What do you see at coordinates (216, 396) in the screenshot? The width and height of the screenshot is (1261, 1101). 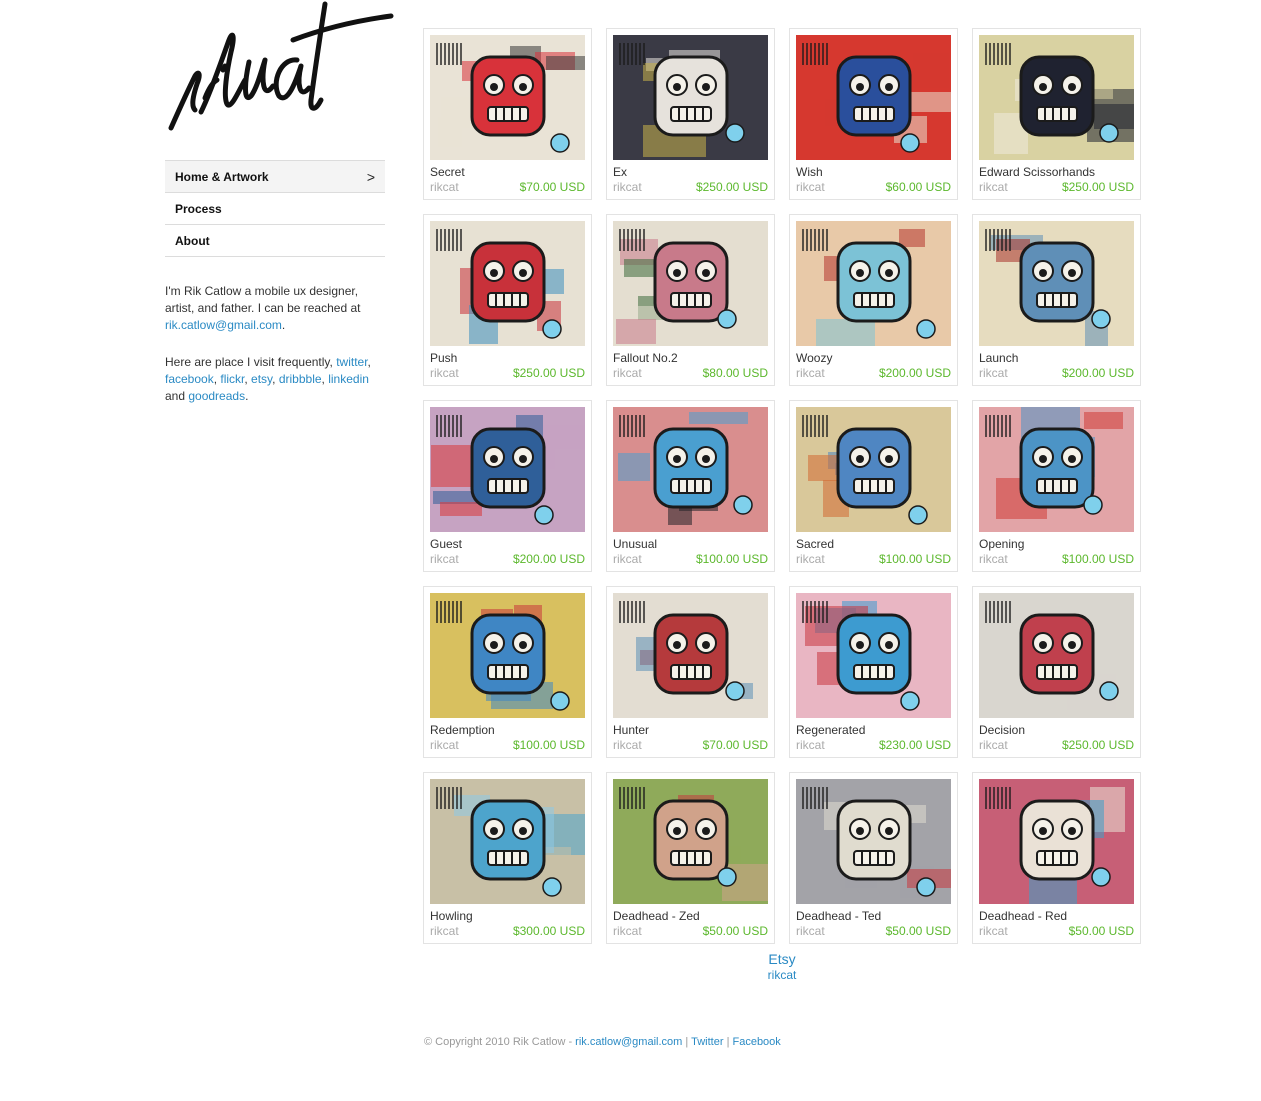 I see `link-goodreads: goodreads` at bounding box center [216, 396].